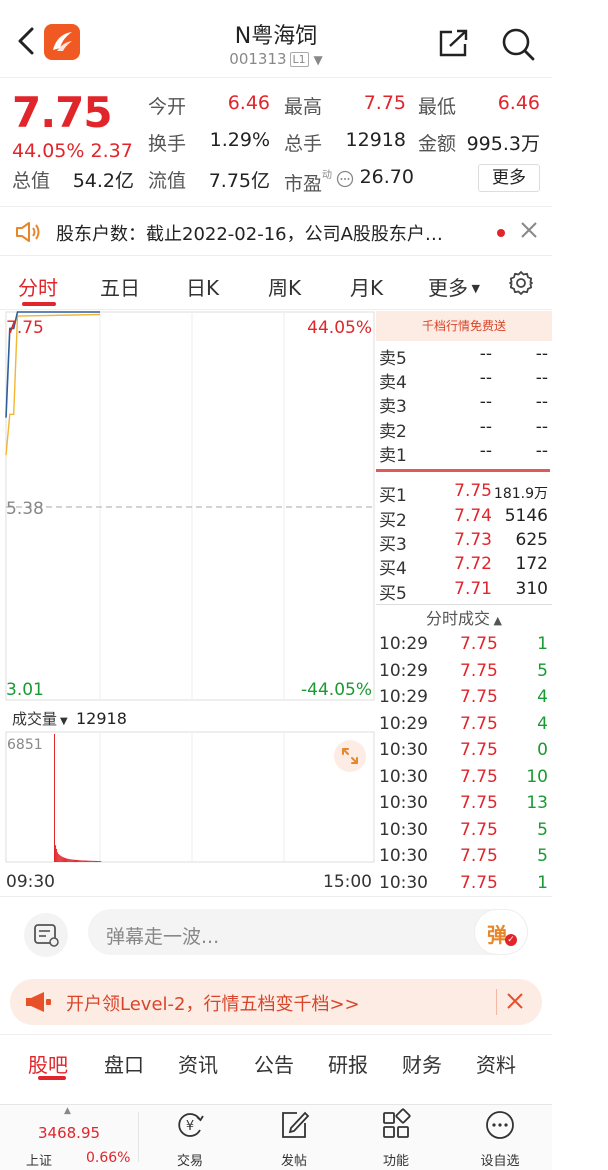 This screenshot has height=1170, width=608. Describe the element at coordinates (31, 181) in the screenshot. I see `total-value-label: 总值` at that location.